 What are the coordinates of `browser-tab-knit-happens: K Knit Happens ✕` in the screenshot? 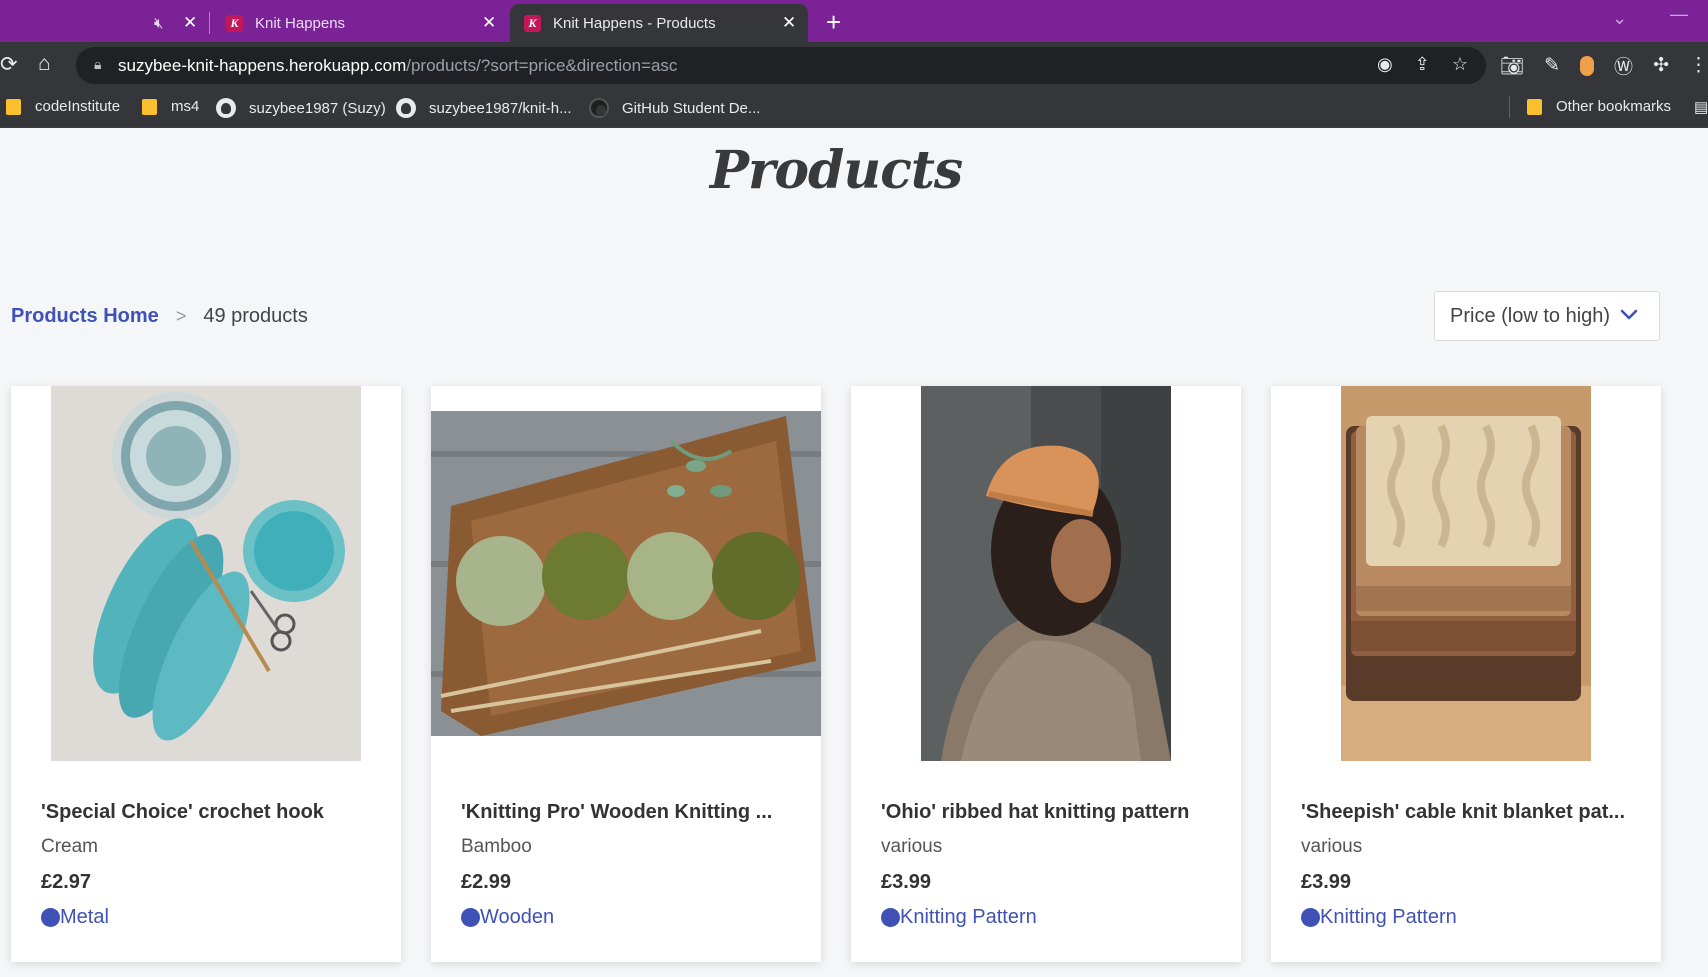 It's located at (360, 23).